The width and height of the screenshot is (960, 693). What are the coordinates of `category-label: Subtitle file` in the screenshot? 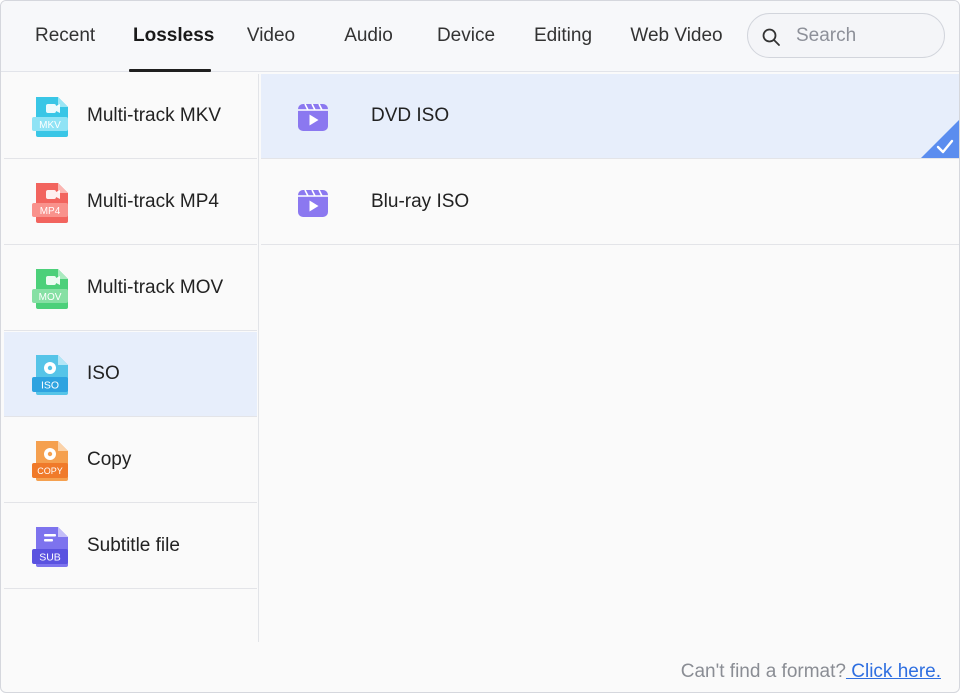 It's located at (133, 545).